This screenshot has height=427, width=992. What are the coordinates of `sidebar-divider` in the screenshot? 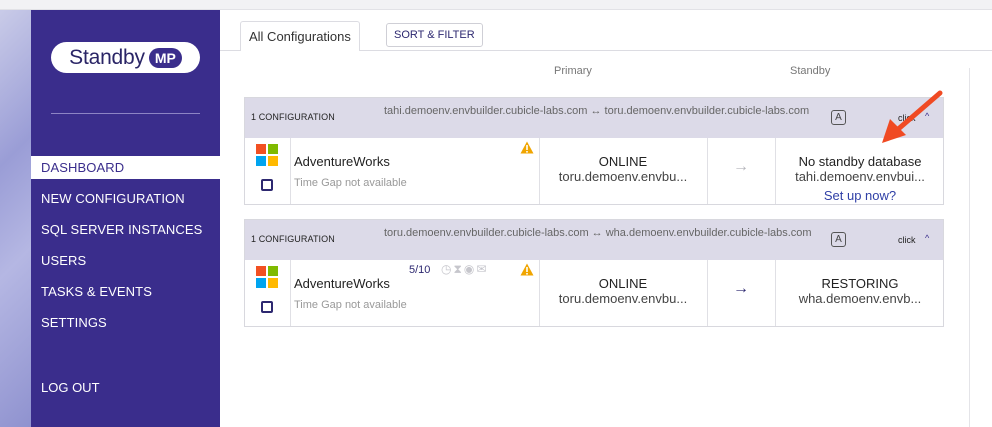 It's located at (125, 113).